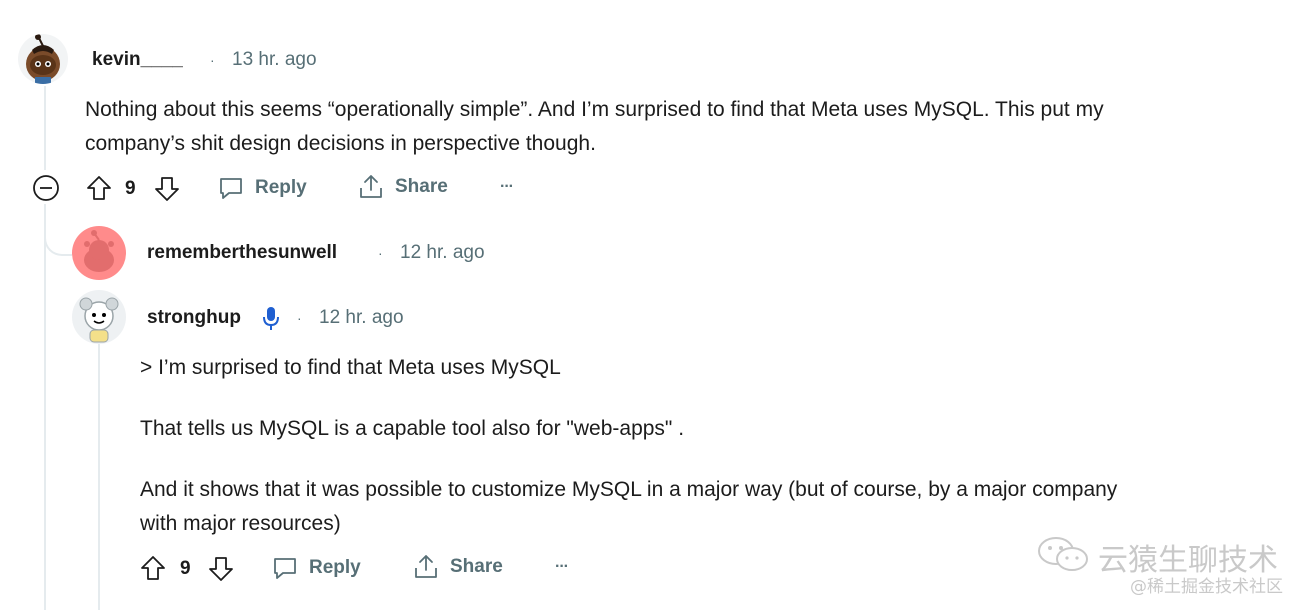 Image resolution: width=1310 pixels, height=610 pixels. I want to click on avatar-kevin, so click(43, 59).